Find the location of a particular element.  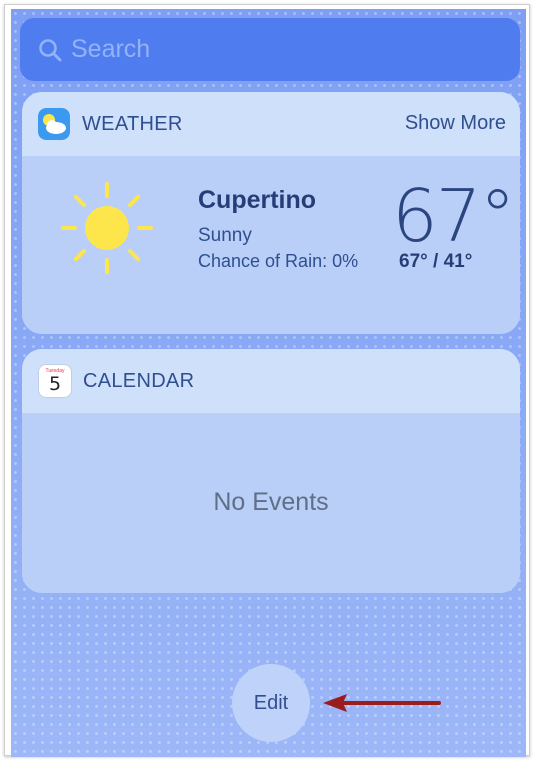

high-low-temperature: 67° / 41° is located at coordinates (436, 261).